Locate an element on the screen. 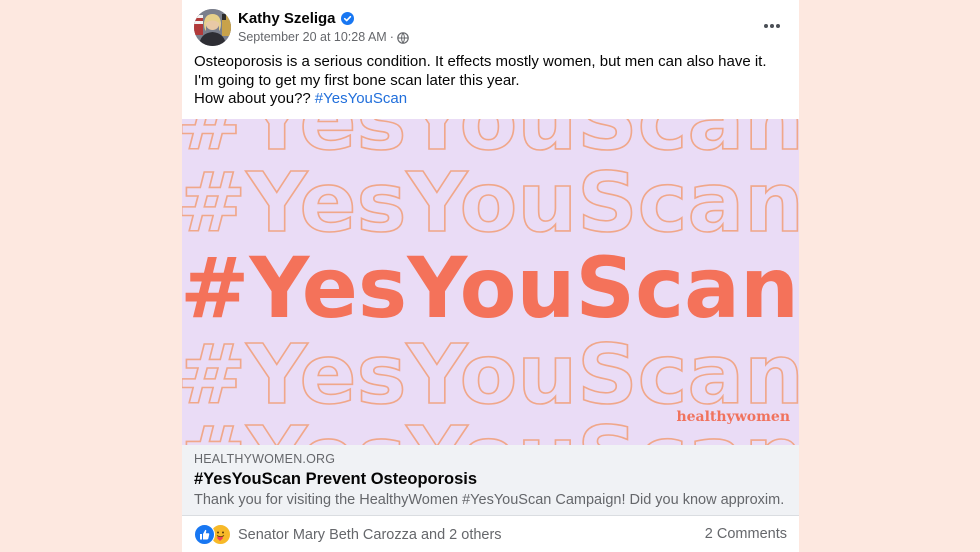  post-meta: September 20 at 10:28 AM · is located at coordinates (323, 36).